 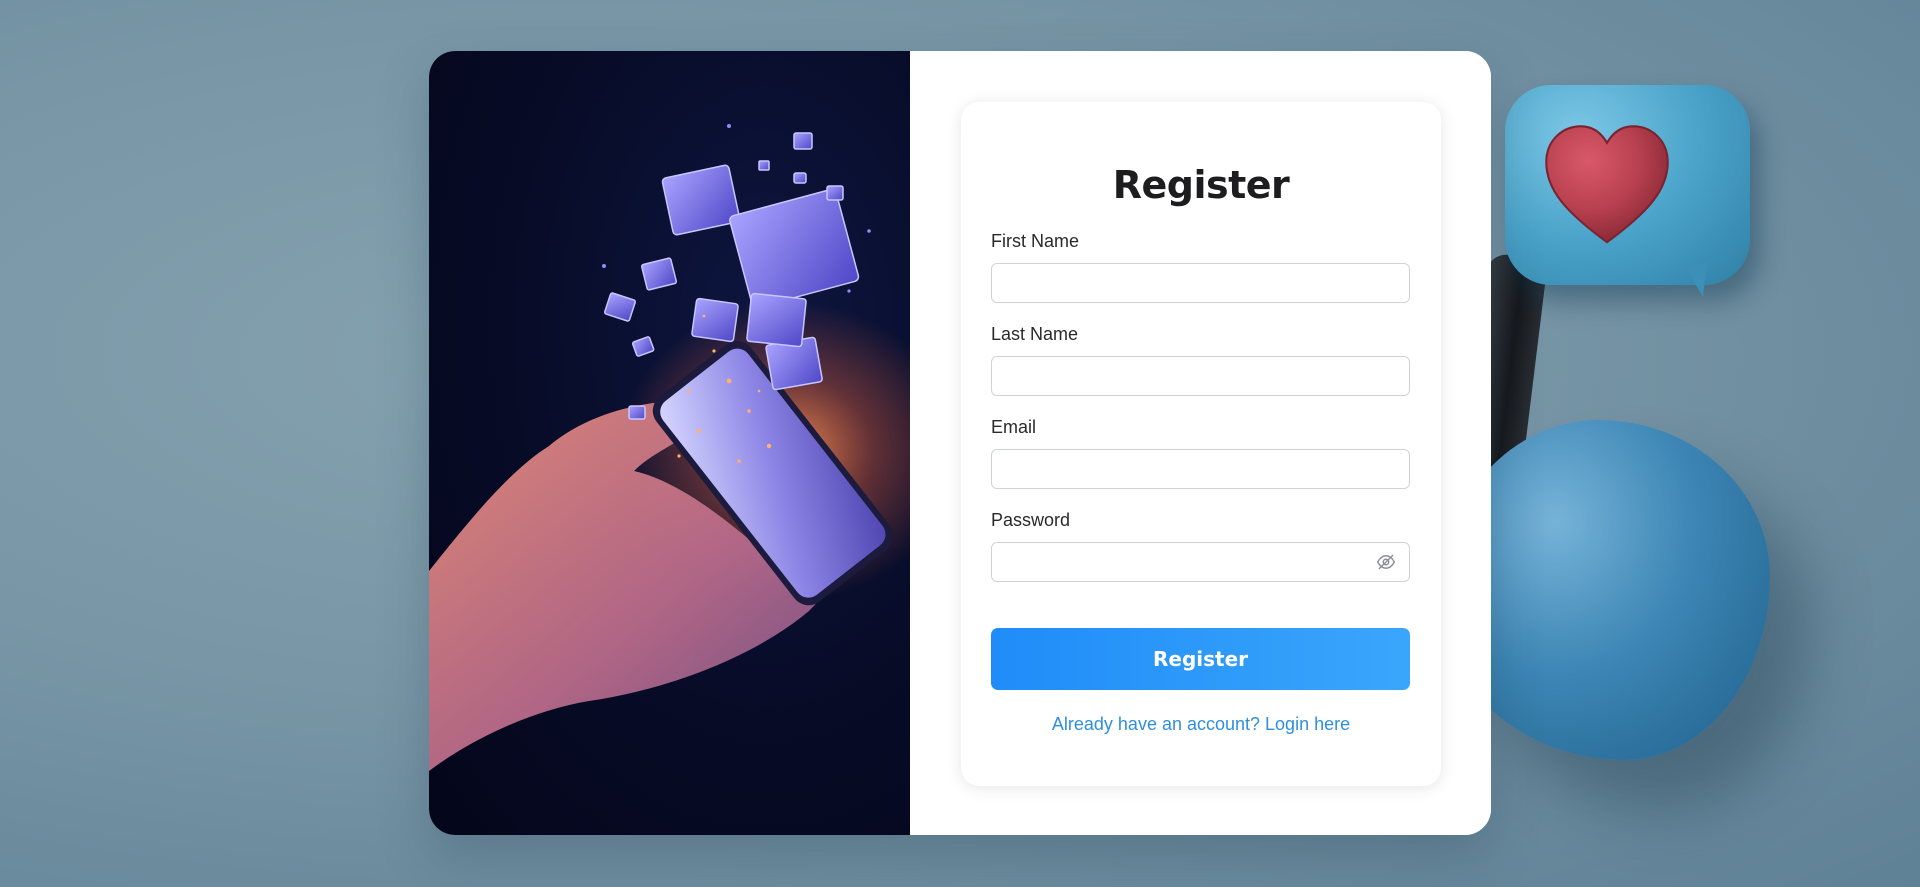 I want to click on first-name-input, so click(x=1200, y=283).